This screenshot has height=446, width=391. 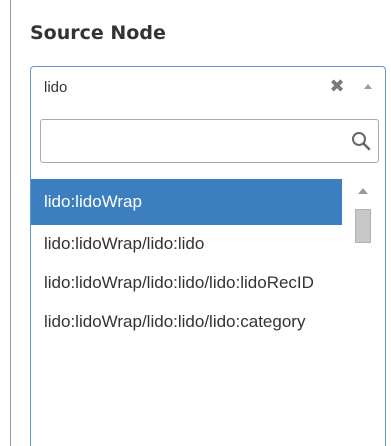 I want to click on scroll-up-arrow-icon, so click(x=363, y=191).